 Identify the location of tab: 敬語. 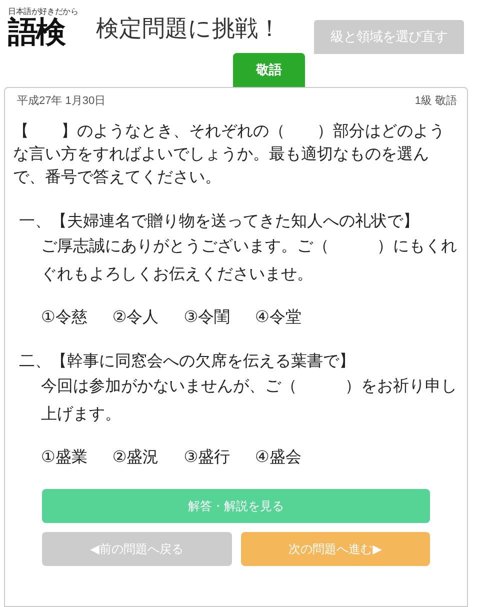
(269, 70).